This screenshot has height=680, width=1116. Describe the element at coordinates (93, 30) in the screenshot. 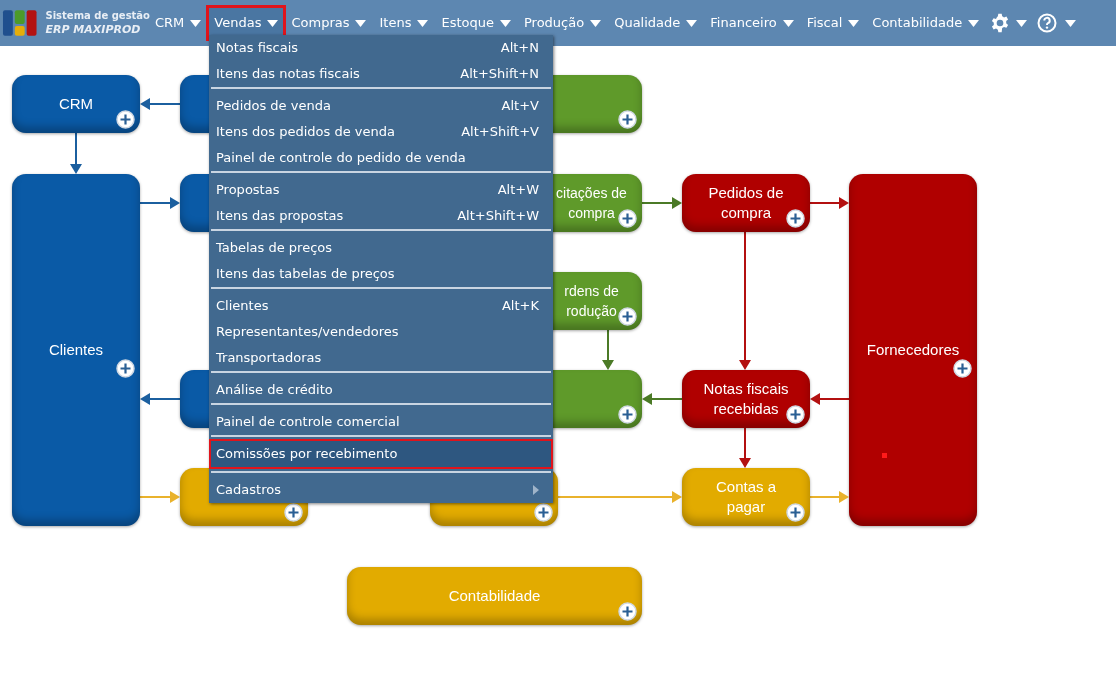

I see `logo-title: ERP MAXIPROD` at that location.